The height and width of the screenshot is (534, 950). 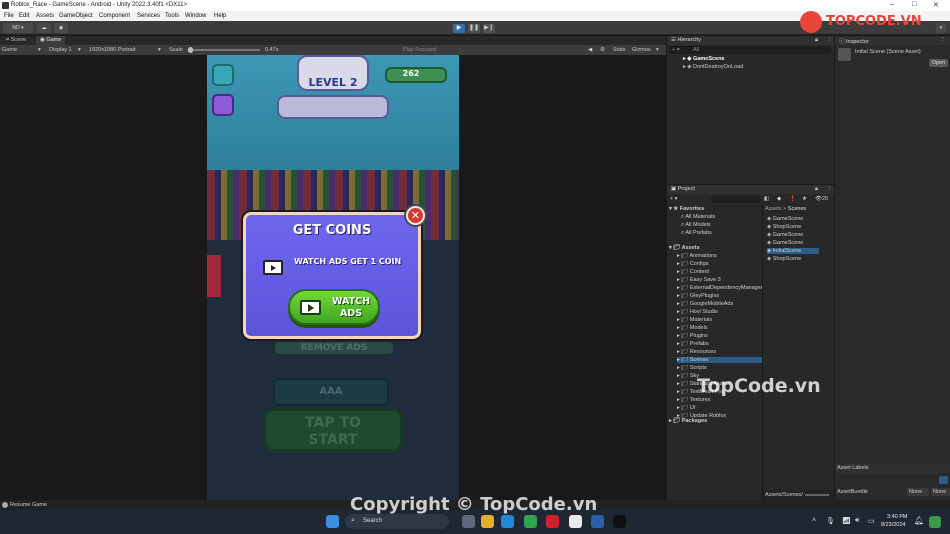 I want to click on filter-warning-icon: ❗, so click(x=792, y=199).